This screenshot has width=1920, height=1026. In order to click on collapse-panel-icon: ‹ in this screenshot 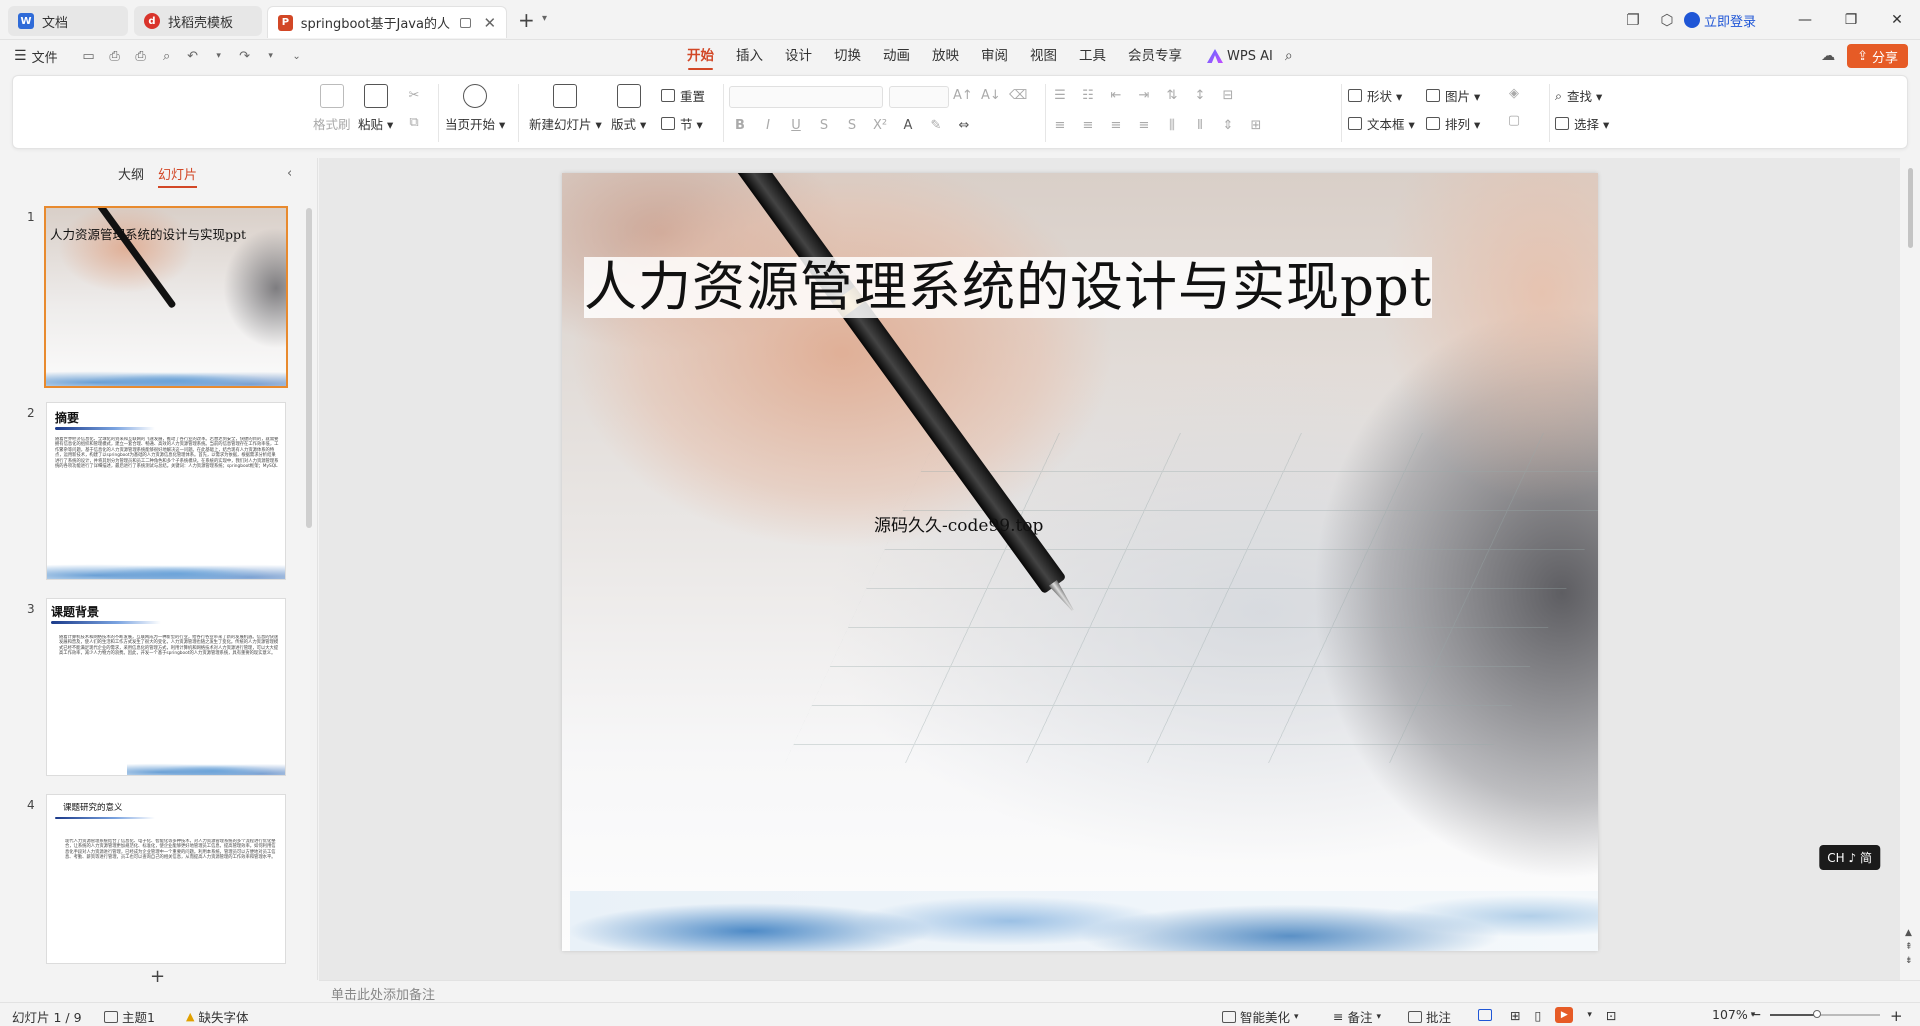, I will do `click(289, 173)`.